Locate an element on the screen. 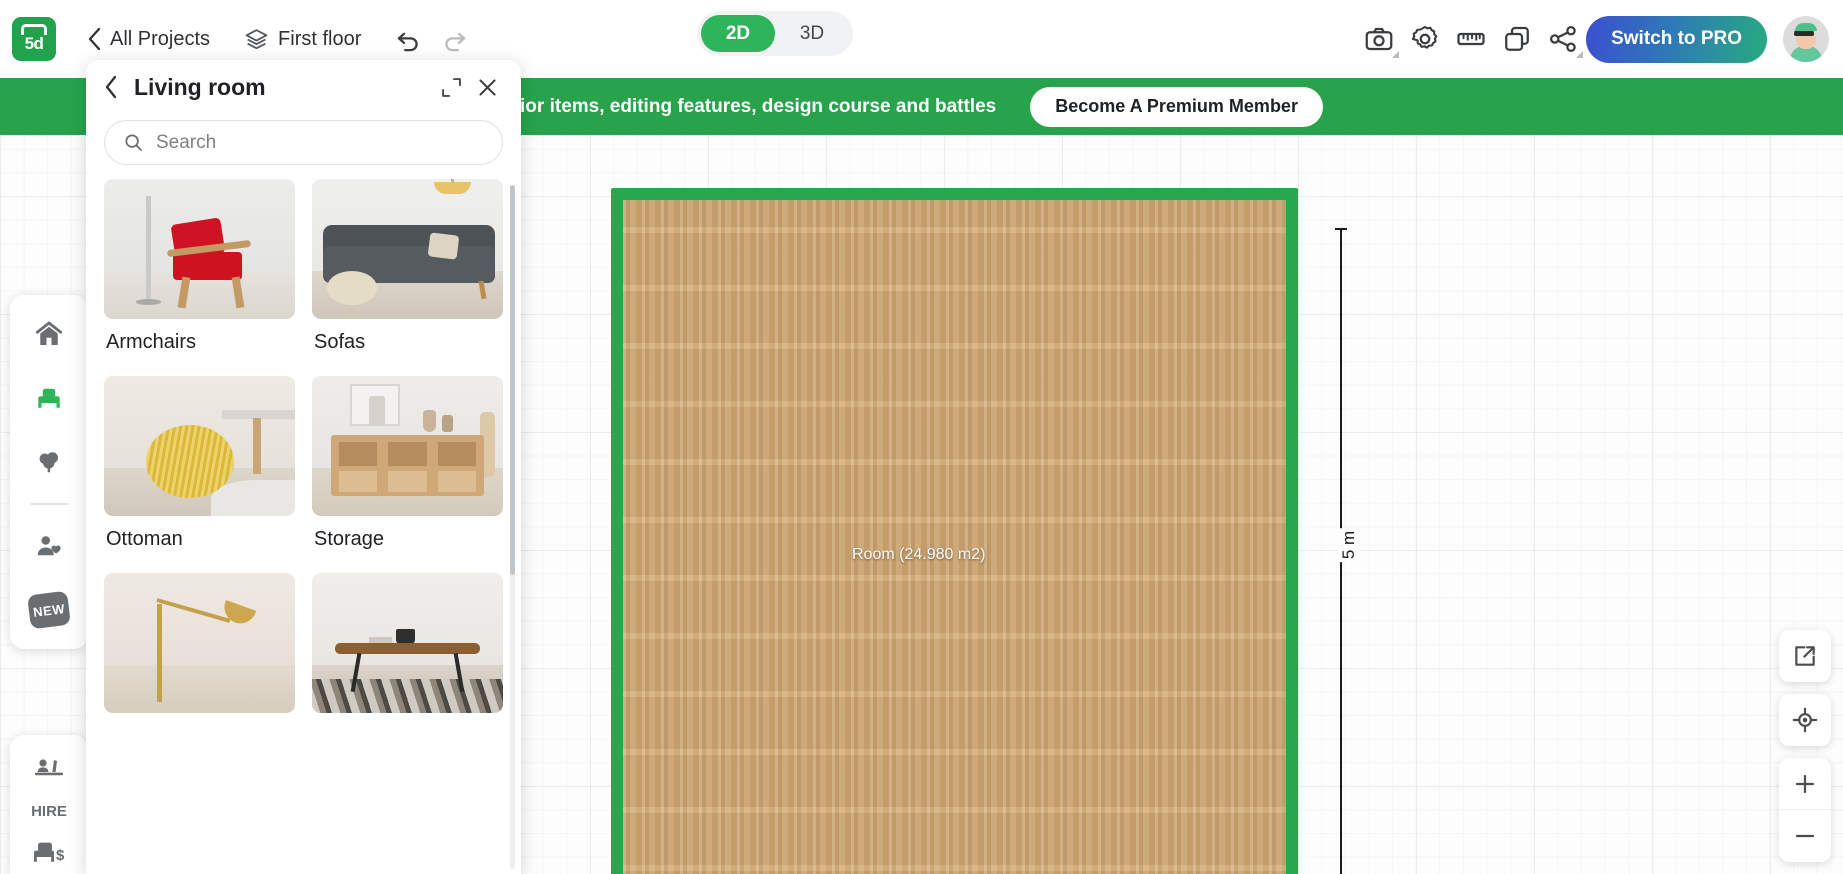 This screenshot has height=874, width=1843. open-external-icon is located at coordinates (1805, 656).